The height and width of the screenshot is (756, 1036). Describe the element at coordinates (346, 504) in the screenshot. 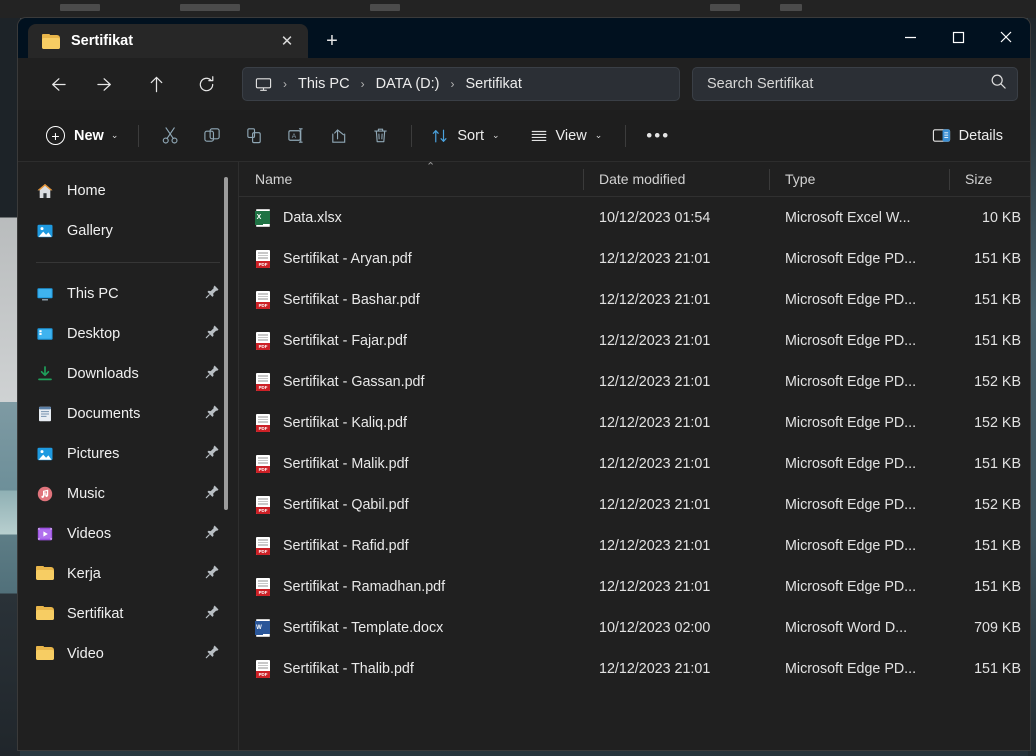

I see `file-name-label: Sertifikat - Qabil.pdf` at that location.